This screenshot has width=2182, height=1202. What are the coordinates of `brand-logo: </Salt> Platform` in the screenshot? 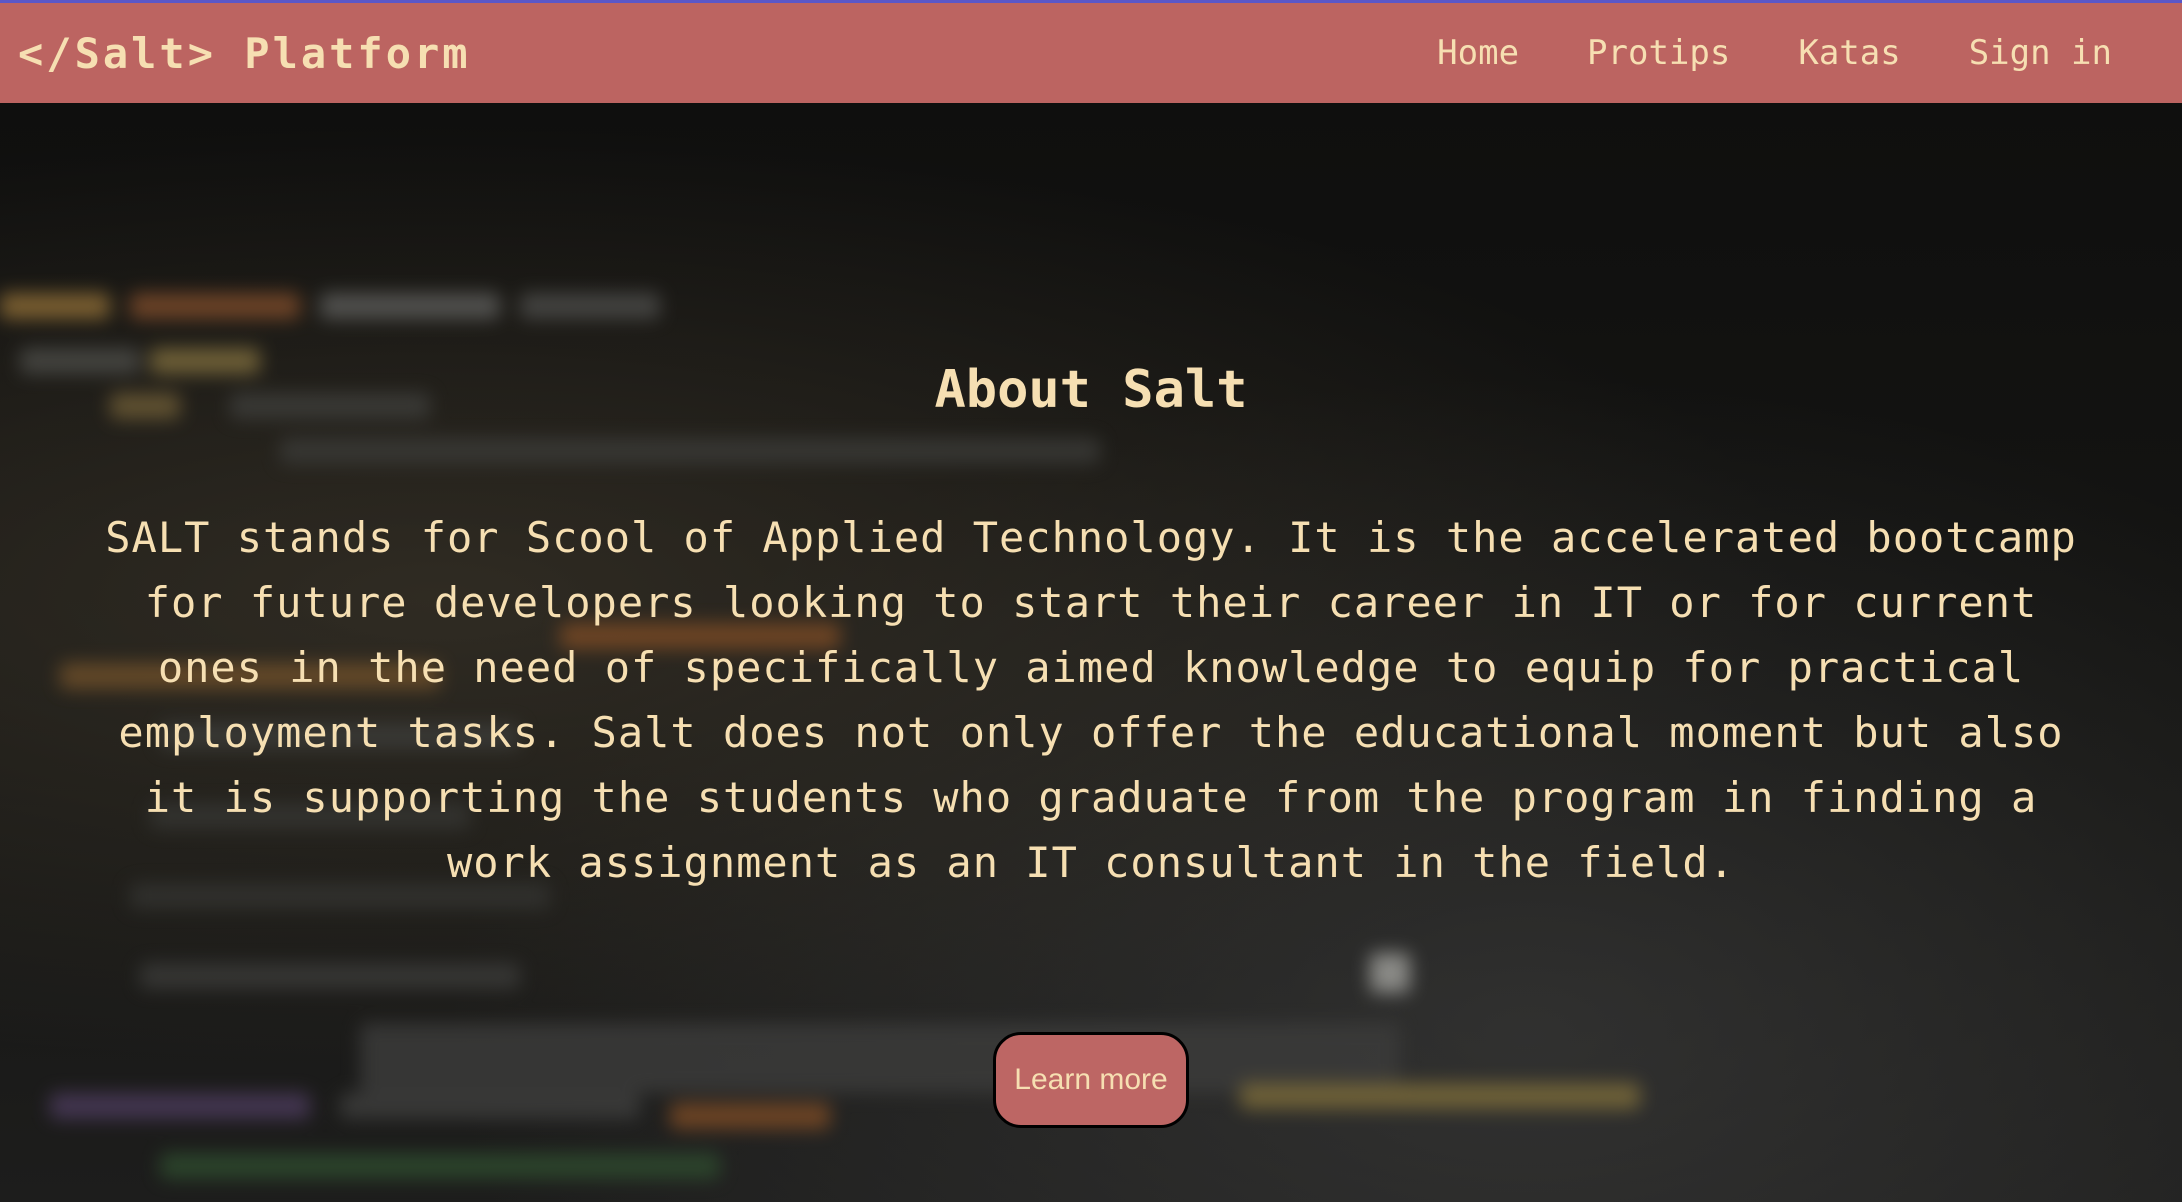 It's located at (244, 53).